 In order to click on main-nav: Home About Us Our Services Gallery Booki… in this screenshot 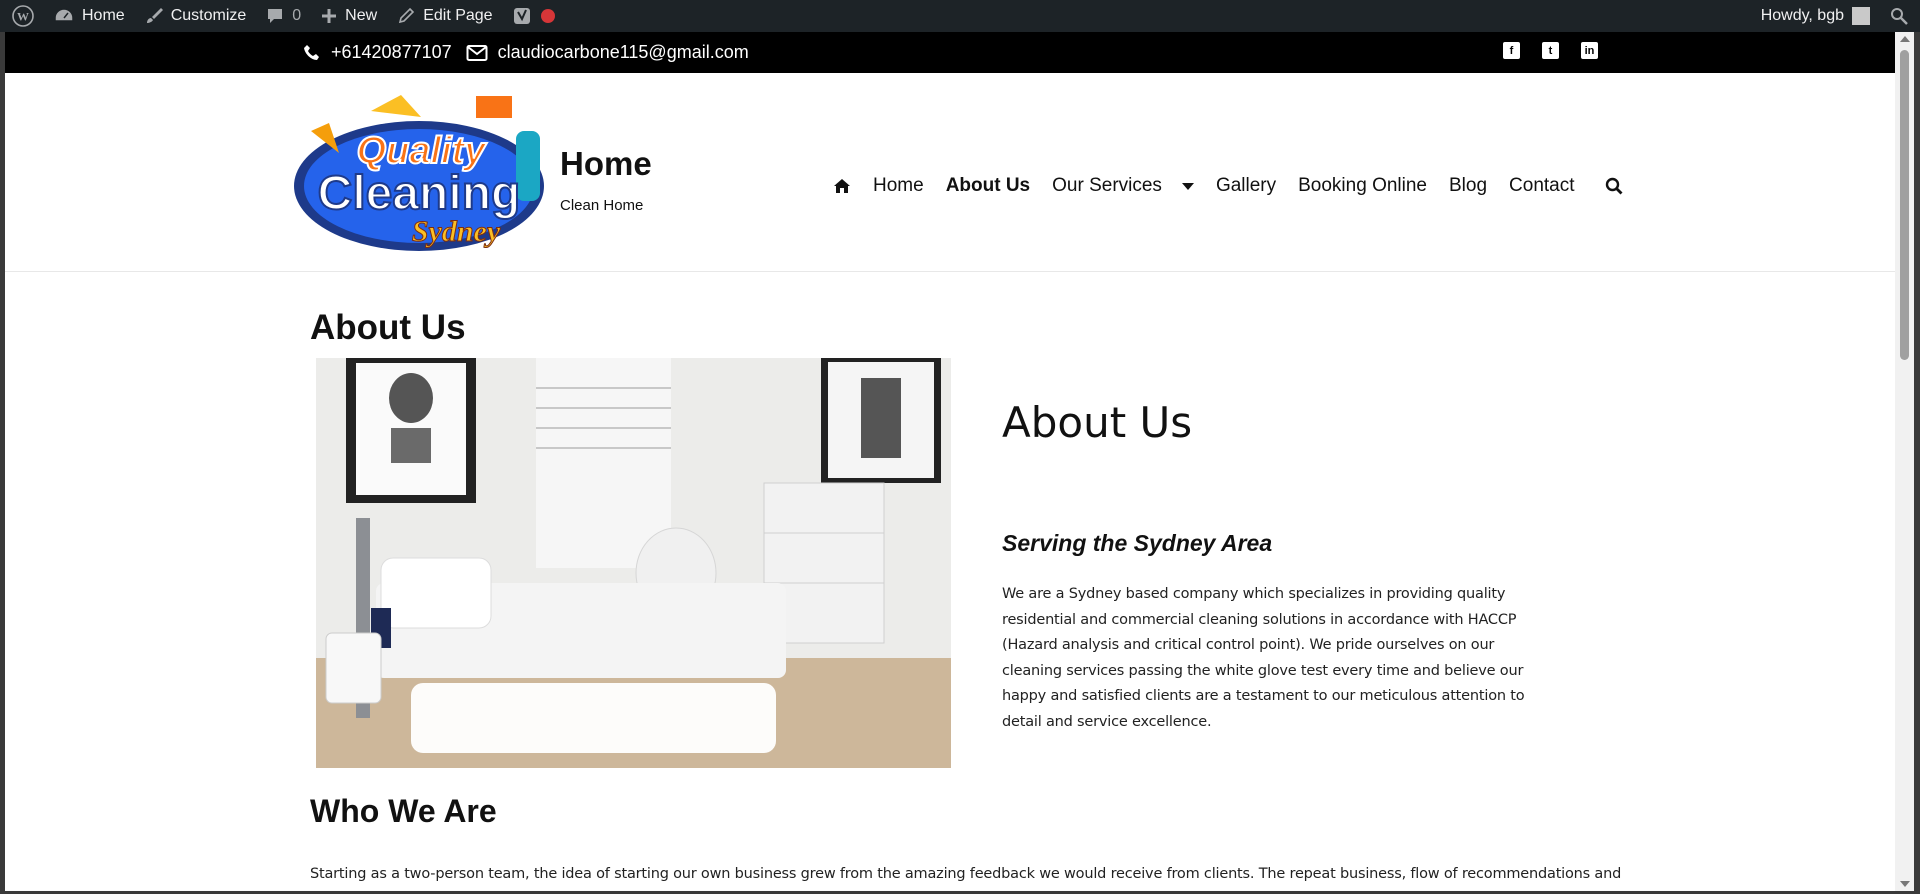, I will do `click(1239, 186)`.